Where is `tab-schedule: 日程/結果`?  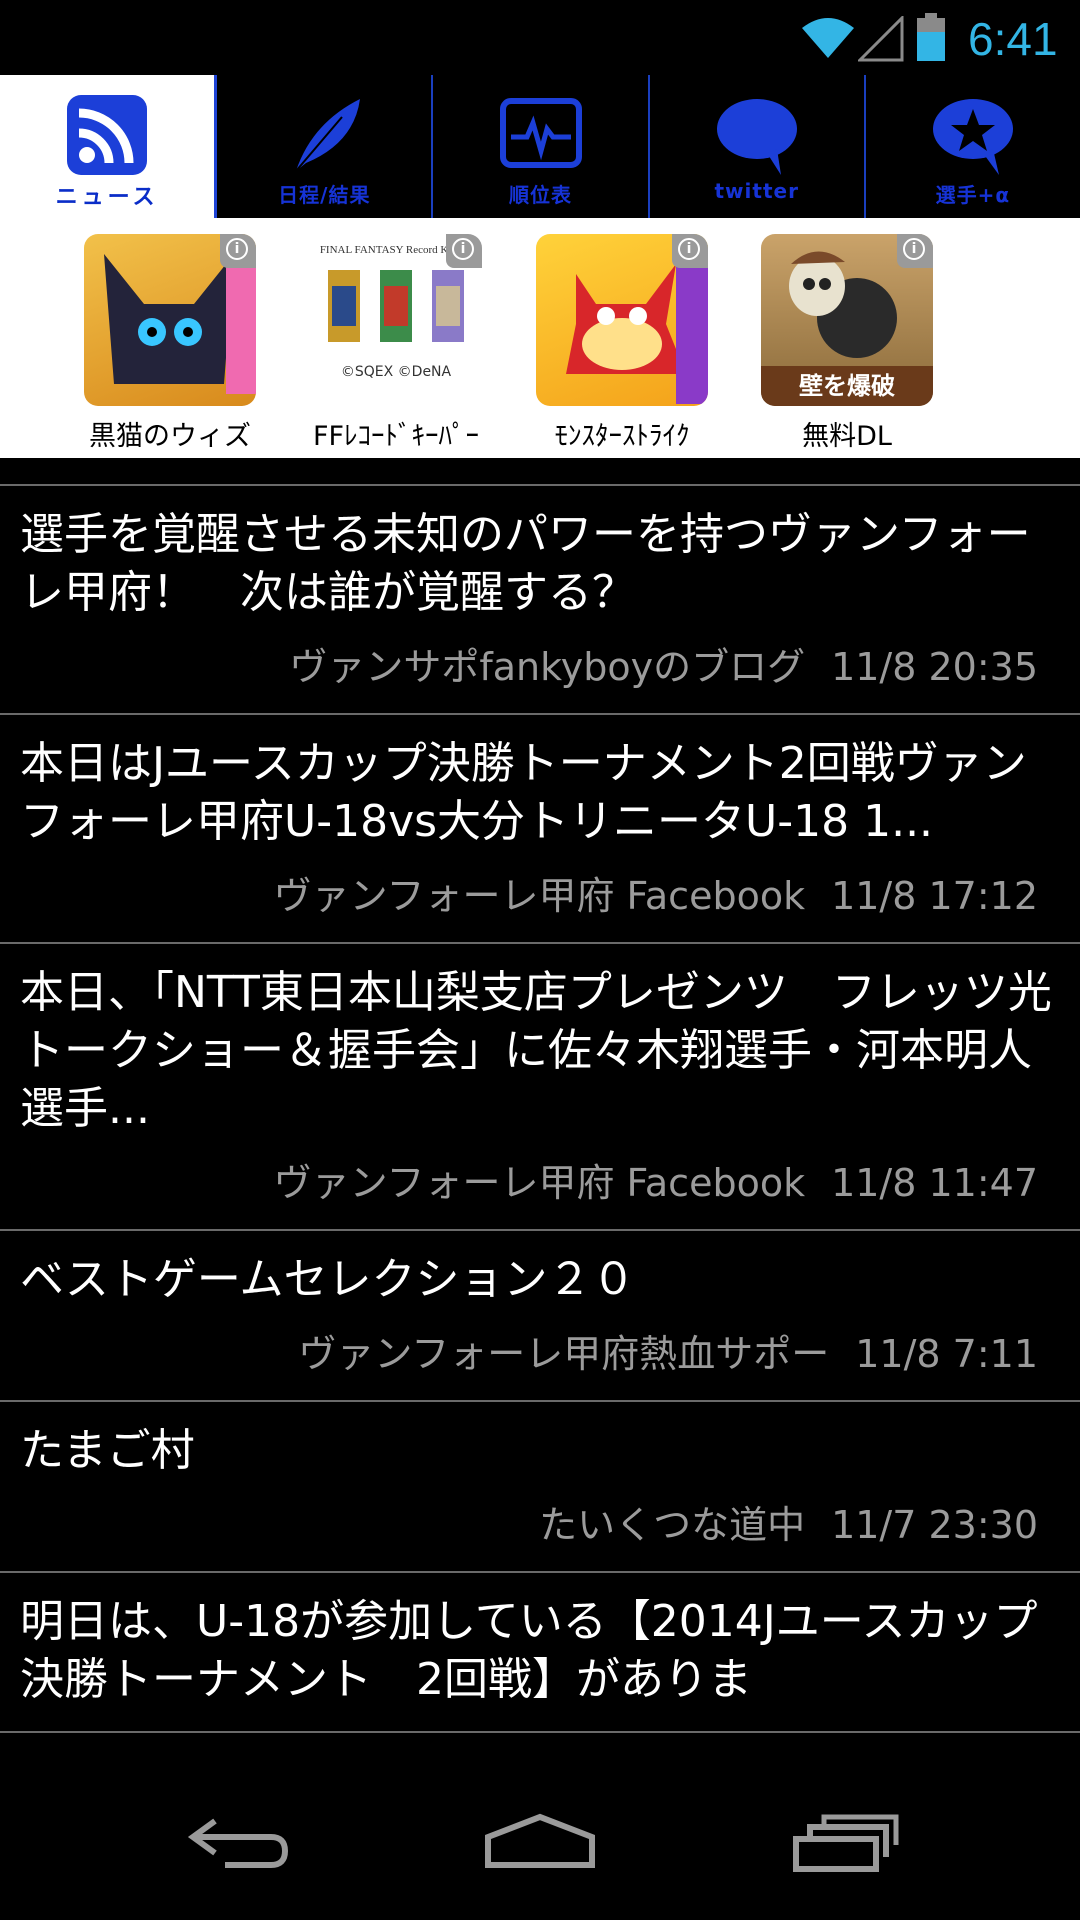
tab-schedule: 日程/結果 is located at coordinates (325, 146).